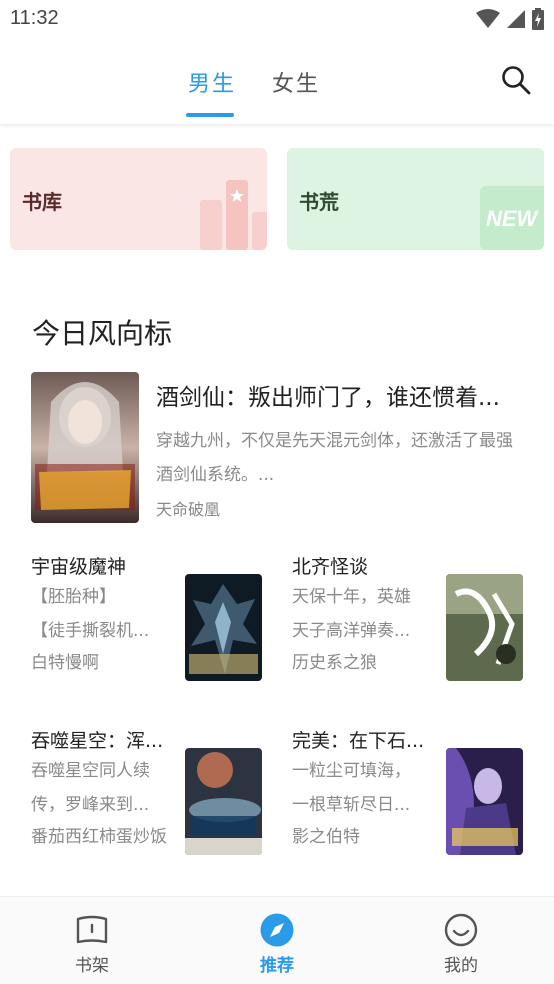 This screenshot has width=554, height=984. What do you see at coordinates (34, 18) in the screenshot?
I see `status-time: 11:32` at bounding box center [34, 18].